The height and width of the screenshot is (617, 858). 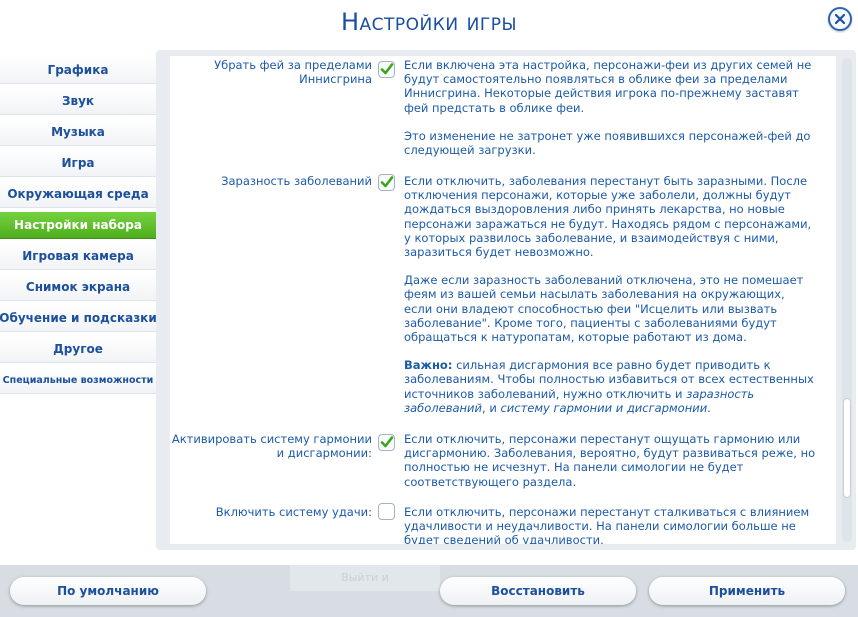 What do you see at coordinates (78, 132) in the screenshot?
I see `sidebar-item-music: Музыка` at bounding box center [78, 132].